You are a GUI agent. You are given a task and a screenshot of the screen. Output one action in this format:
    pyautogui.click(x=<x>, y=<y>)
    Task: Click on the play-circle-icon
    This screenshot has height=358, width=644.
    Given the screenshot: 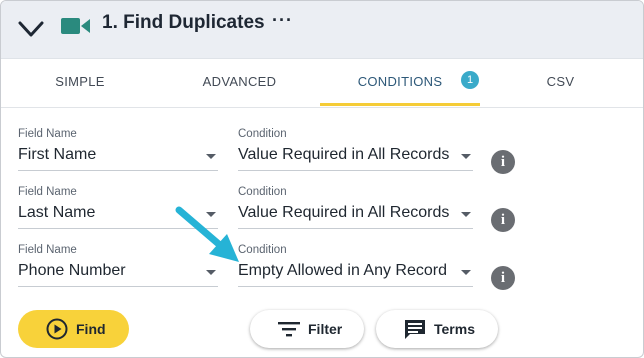 What is the action you would take?
    pyautogui.click(x=57, y=329)
    